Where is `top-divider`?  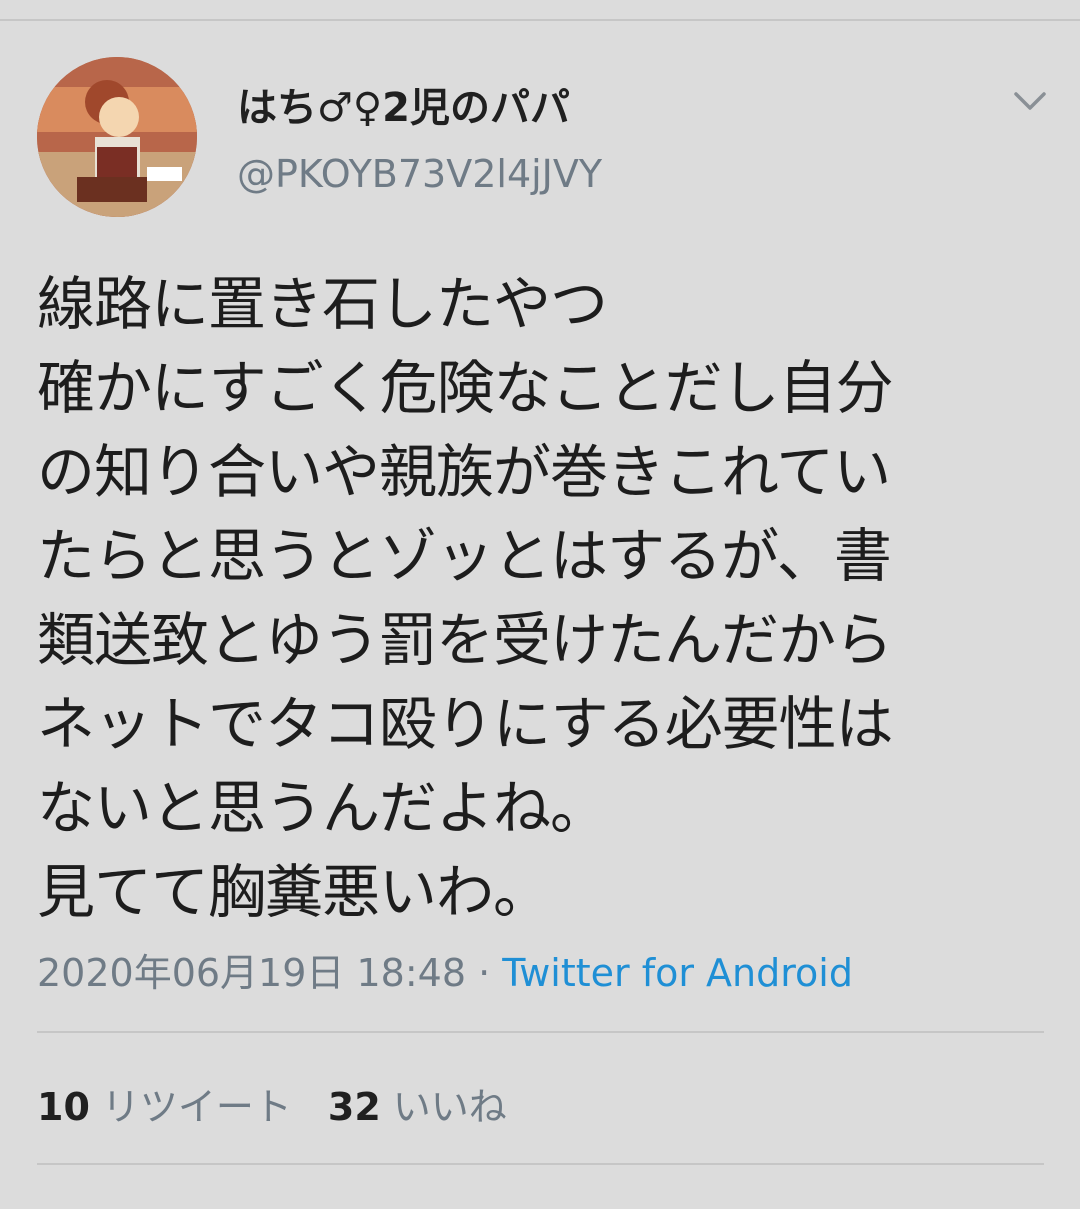 top-divider is located at coordinates (540, 20).